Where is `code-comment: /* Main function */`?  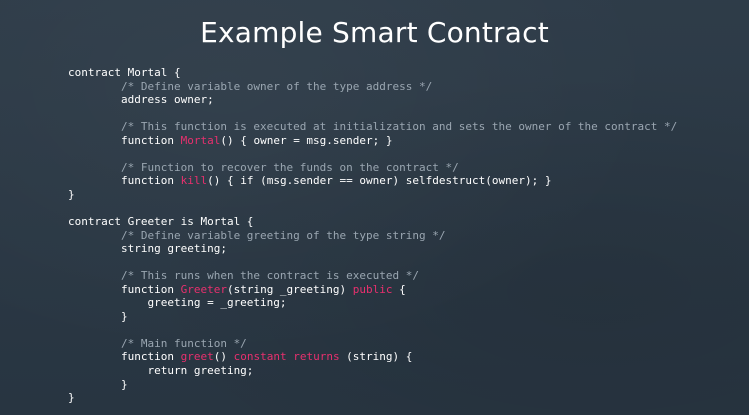
code-comment: /* Main function */ is located at coordinates (157, 343).